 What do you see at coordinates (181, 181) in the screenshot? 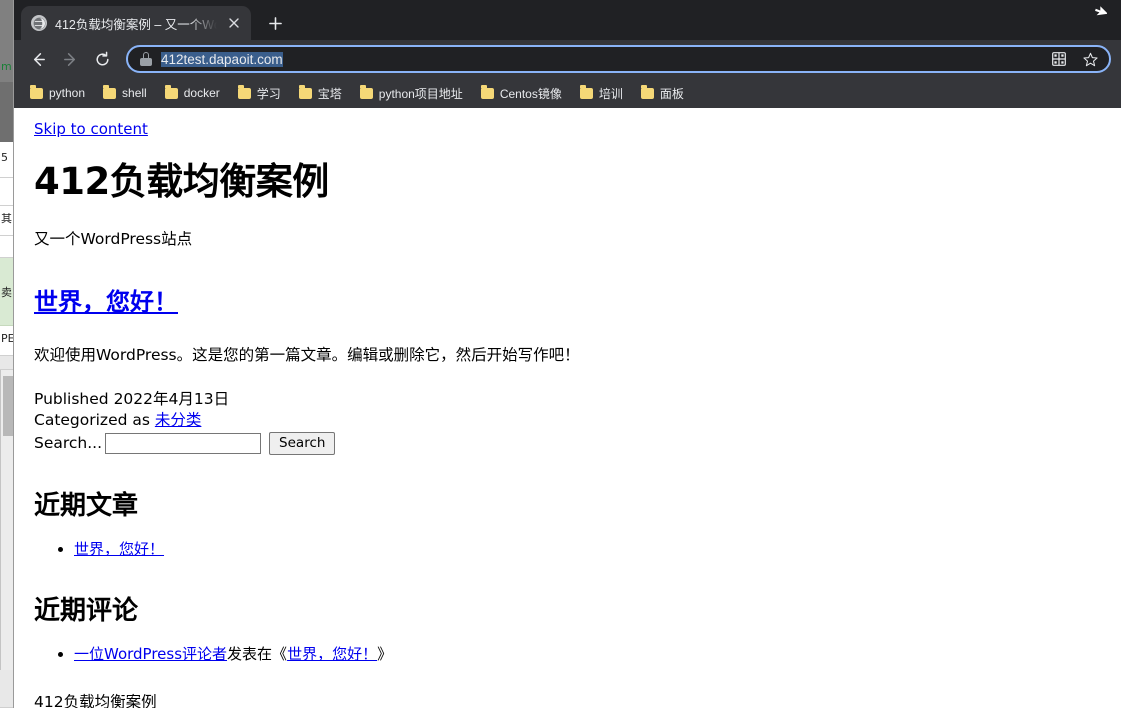
I see `site-title: 412负载均衡案例` at bounding box center [181, 181].